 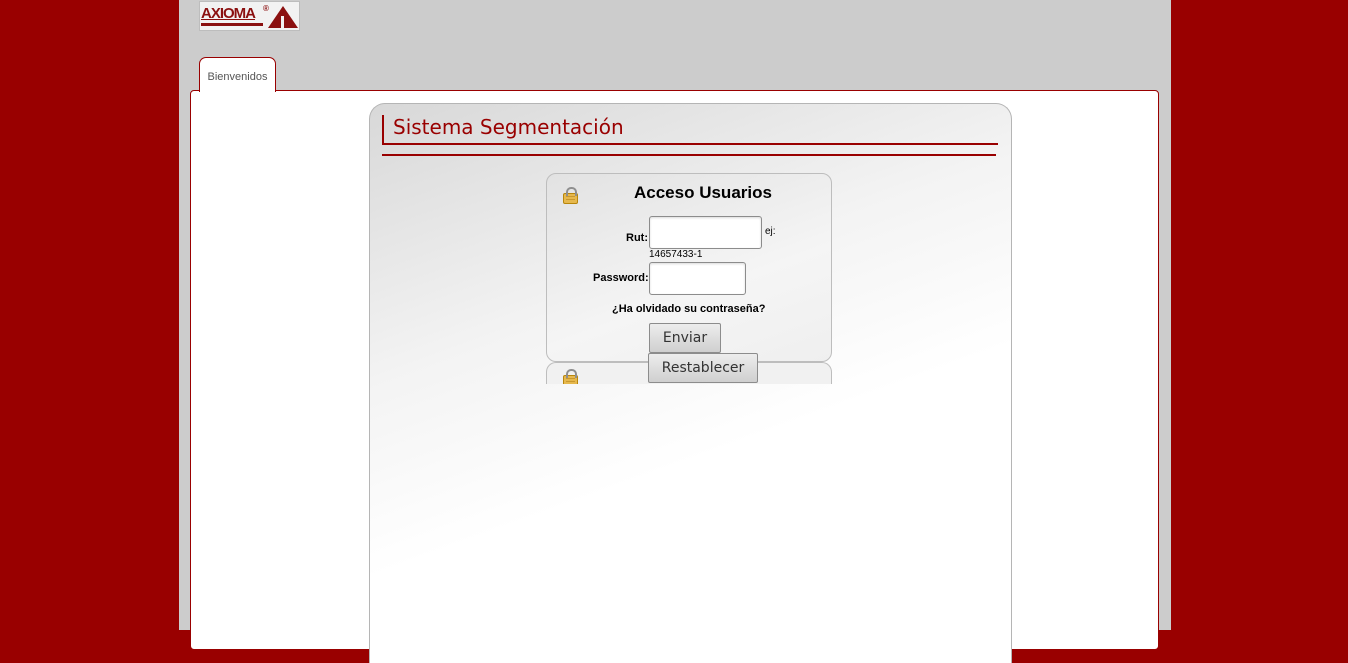 What do you see at coordinates (232, 24) in the screenshot?
I see `logo-tagline-bar` at bounding box center [232, 24].